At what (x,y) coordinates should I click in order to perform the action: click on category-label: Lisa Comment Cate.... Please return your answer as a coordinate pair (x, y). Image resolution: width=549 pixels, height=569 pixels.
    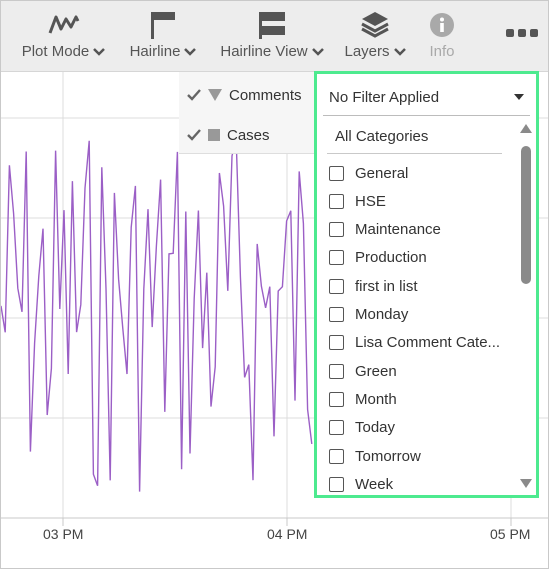
    Looking at the image, I should click on (427, 343).